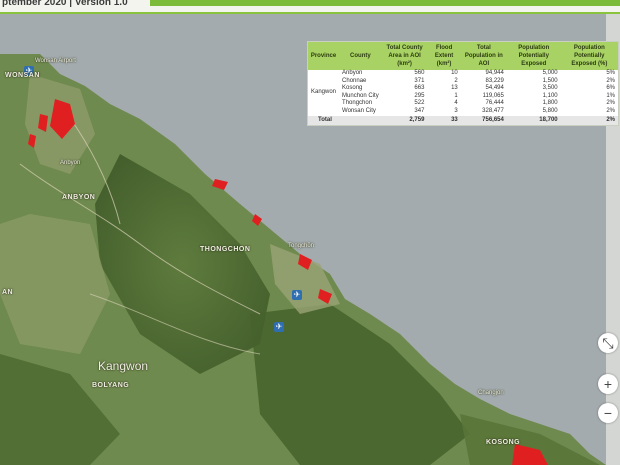 The width and height of the screenshot is (620, 465). What do you see at coordinates (463, 112) in the screenshot?
I see `table-row: Wonsan City 347 3 328,477 5,800 2%` at bounding box center [463, 112].